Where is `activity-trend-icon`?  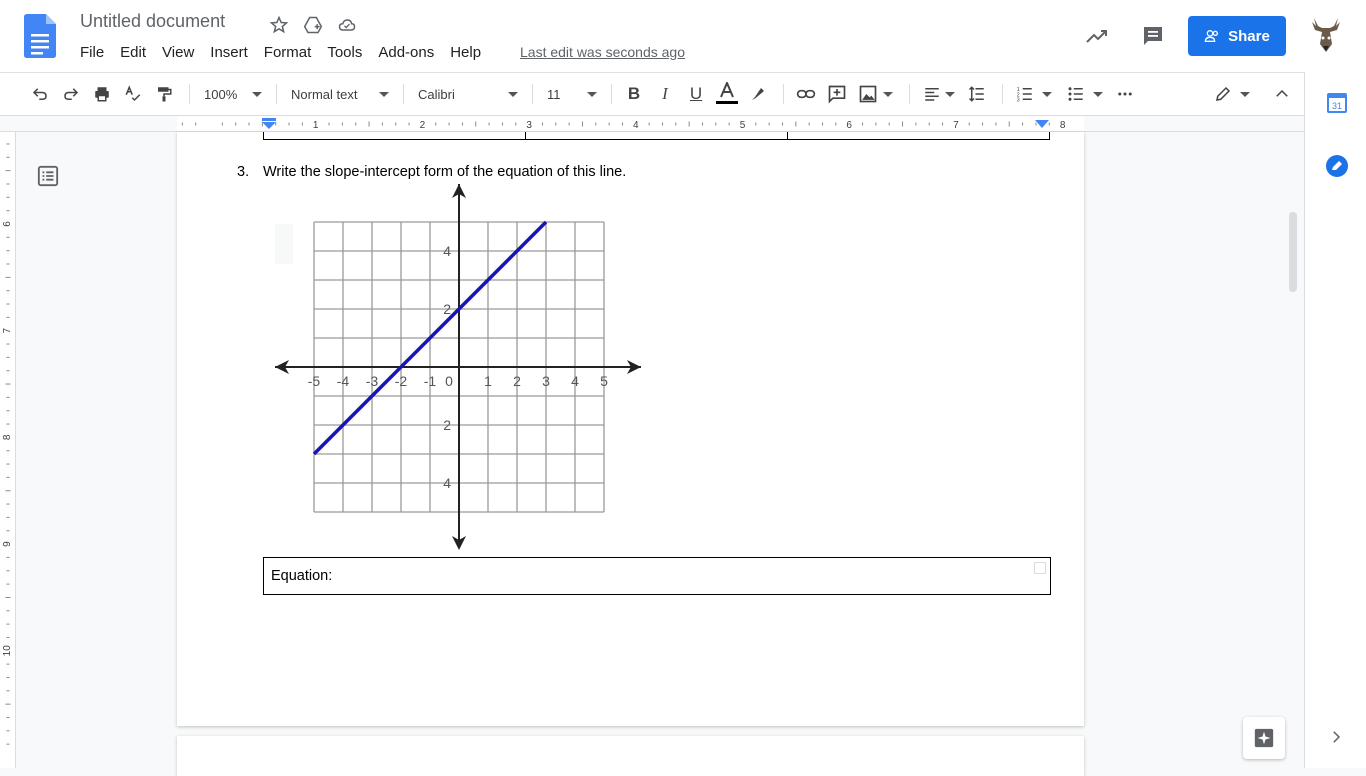
activity-trend-icon is located at coordinates (1097, 36).